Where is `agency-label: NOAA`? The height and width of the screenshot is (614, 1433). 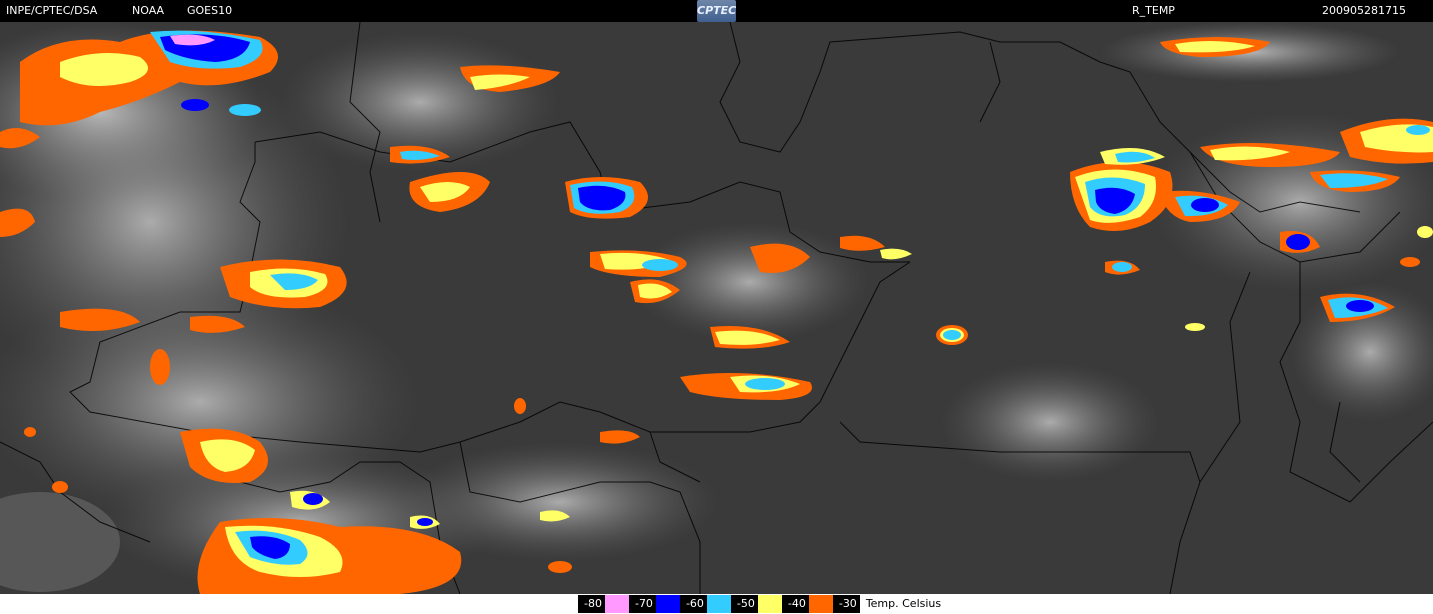 agency-label: NOAA is located at coordinates (148, 10).